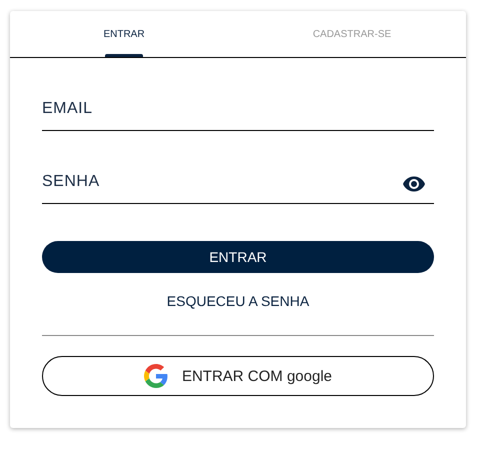  I want to click on login-button: ENTRAR, so click(238, 257).